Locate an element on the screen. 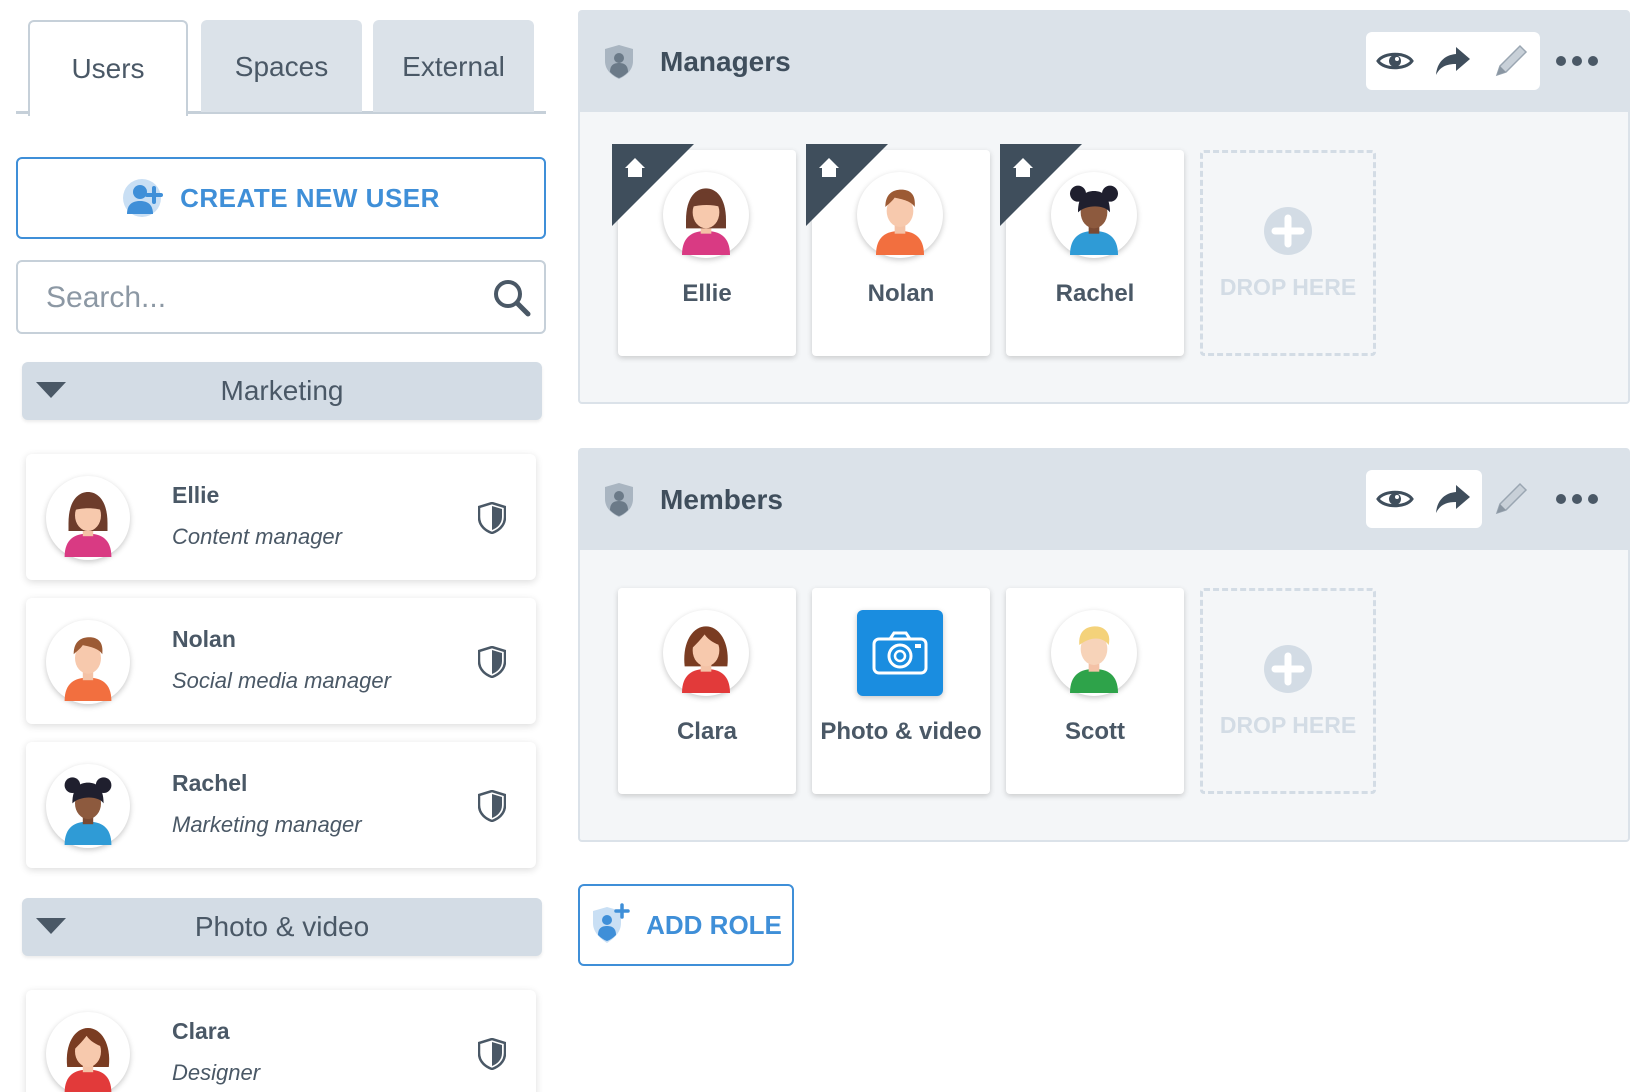  member-card-ellie: Ellie is located at coordinates (704, 250).